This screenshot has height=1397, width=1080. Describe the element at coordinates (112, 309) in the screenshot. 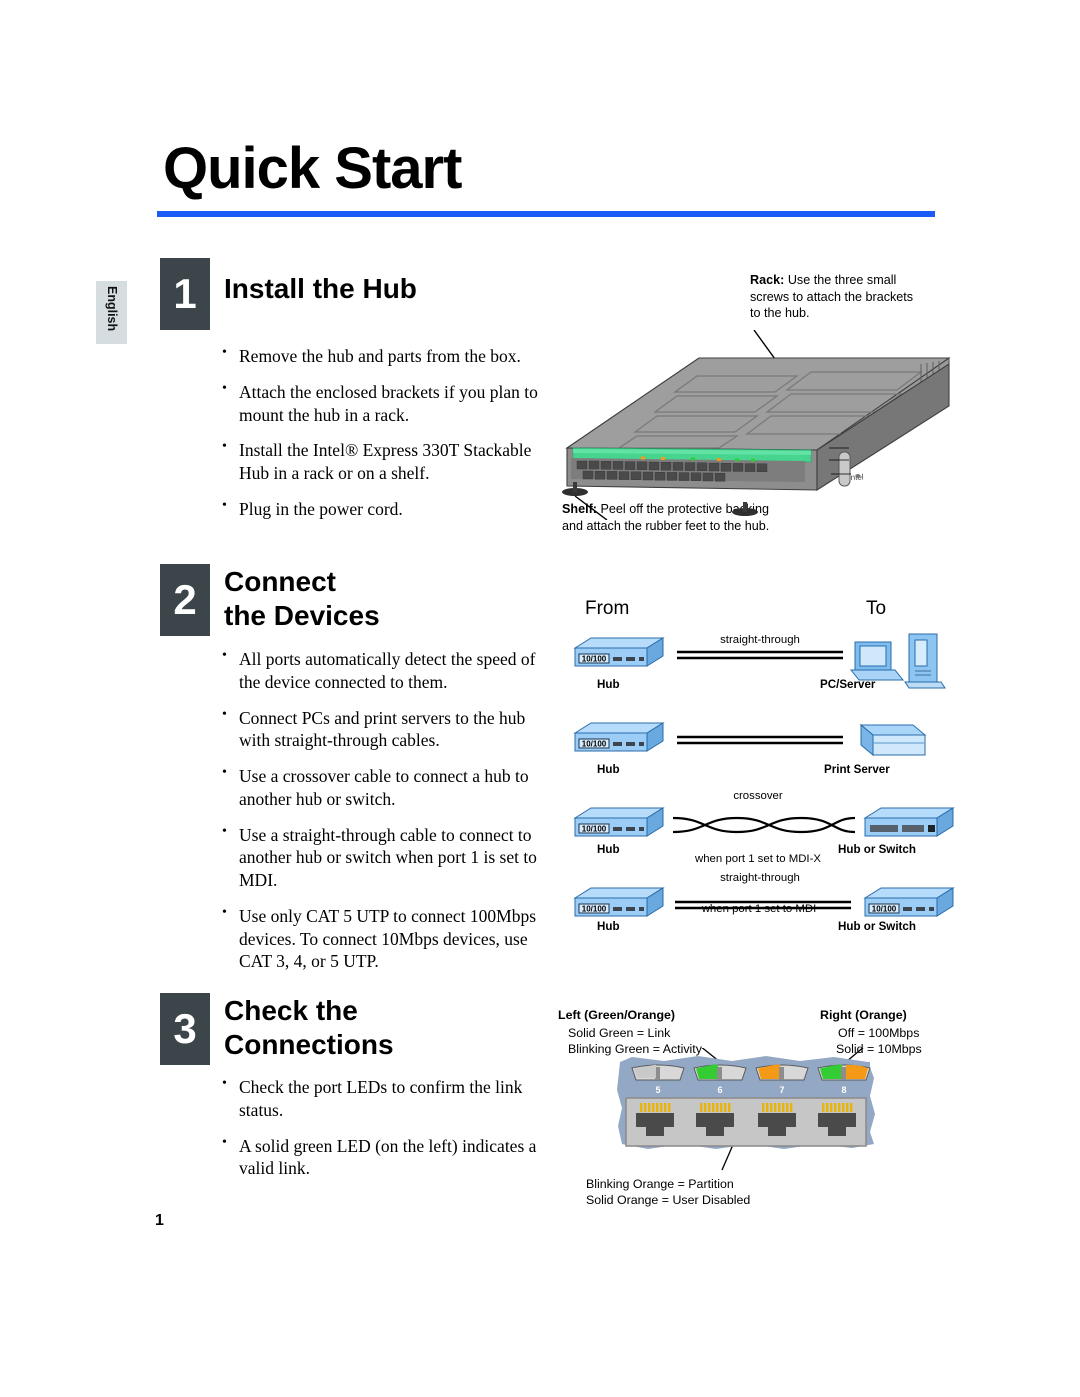

I see `language-tab-label: English` at that location.